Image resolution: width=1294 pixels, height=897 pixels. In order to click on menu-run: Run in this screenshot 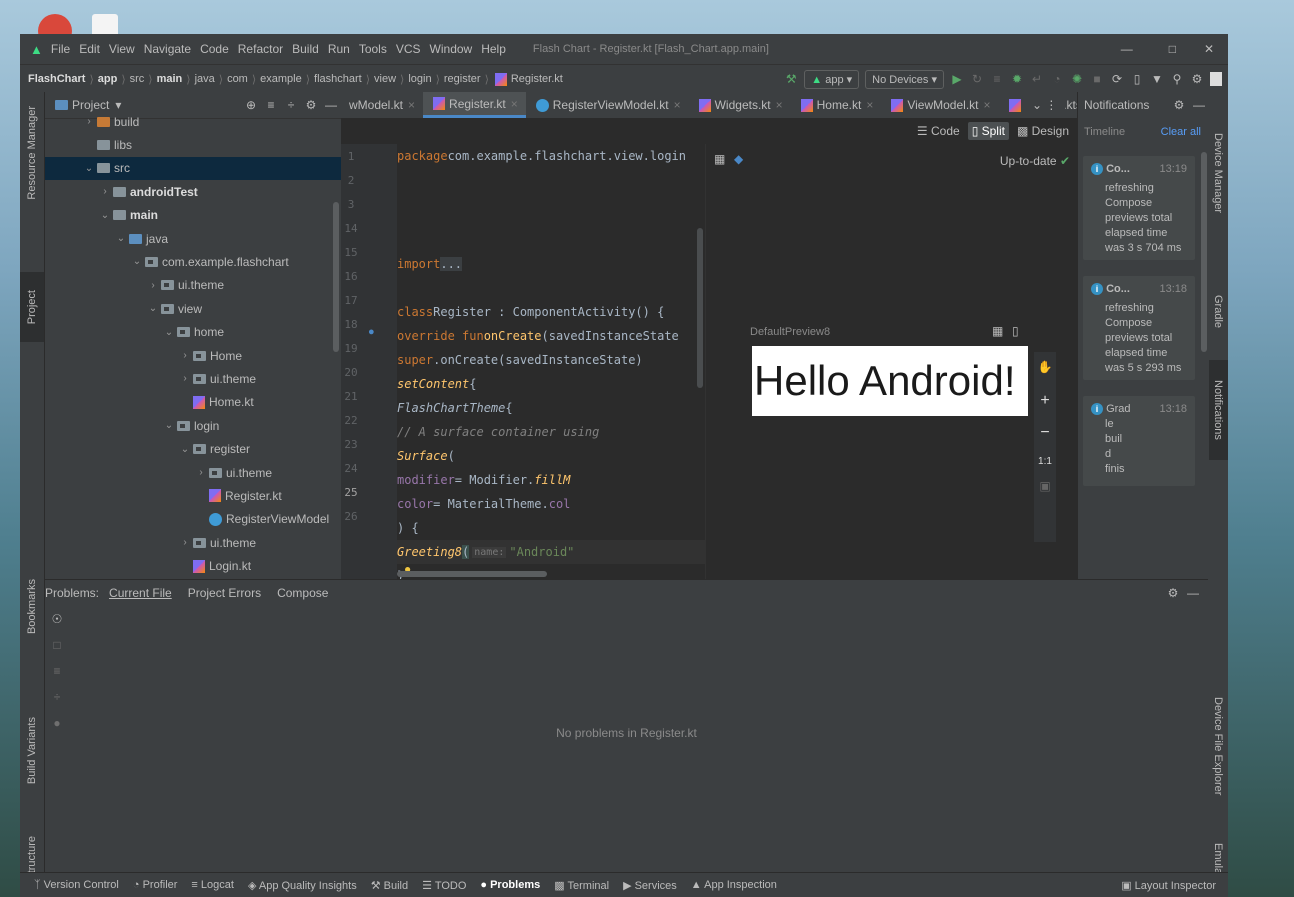, I will do `click(339, 49)`.